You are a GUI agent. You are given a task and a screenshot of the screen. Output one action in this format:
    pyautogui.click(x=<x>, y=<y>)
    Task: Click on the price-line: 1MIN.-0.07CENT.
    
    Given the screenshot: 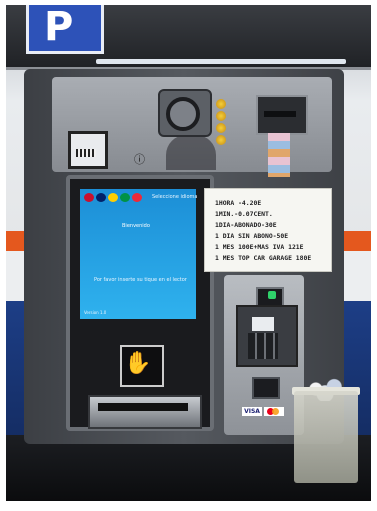 What is the action you would take?
    pyautogui.click(x=244, y=214)
    